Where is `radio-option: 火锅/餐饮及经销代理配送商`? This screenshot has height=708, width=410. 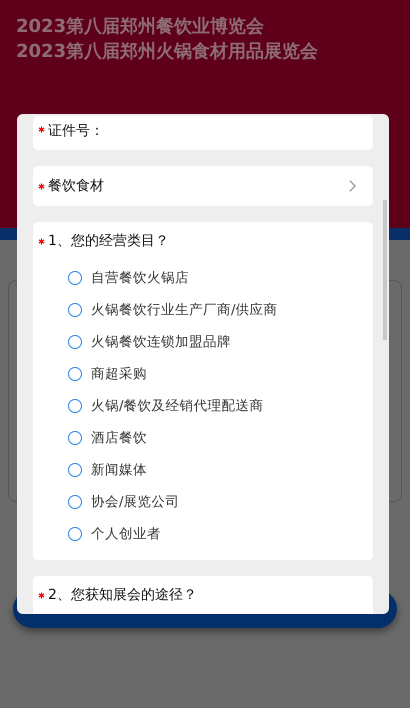 radio-option: 火锅/餐饮及经销代理配送商 is located at coordinates (203, 406).